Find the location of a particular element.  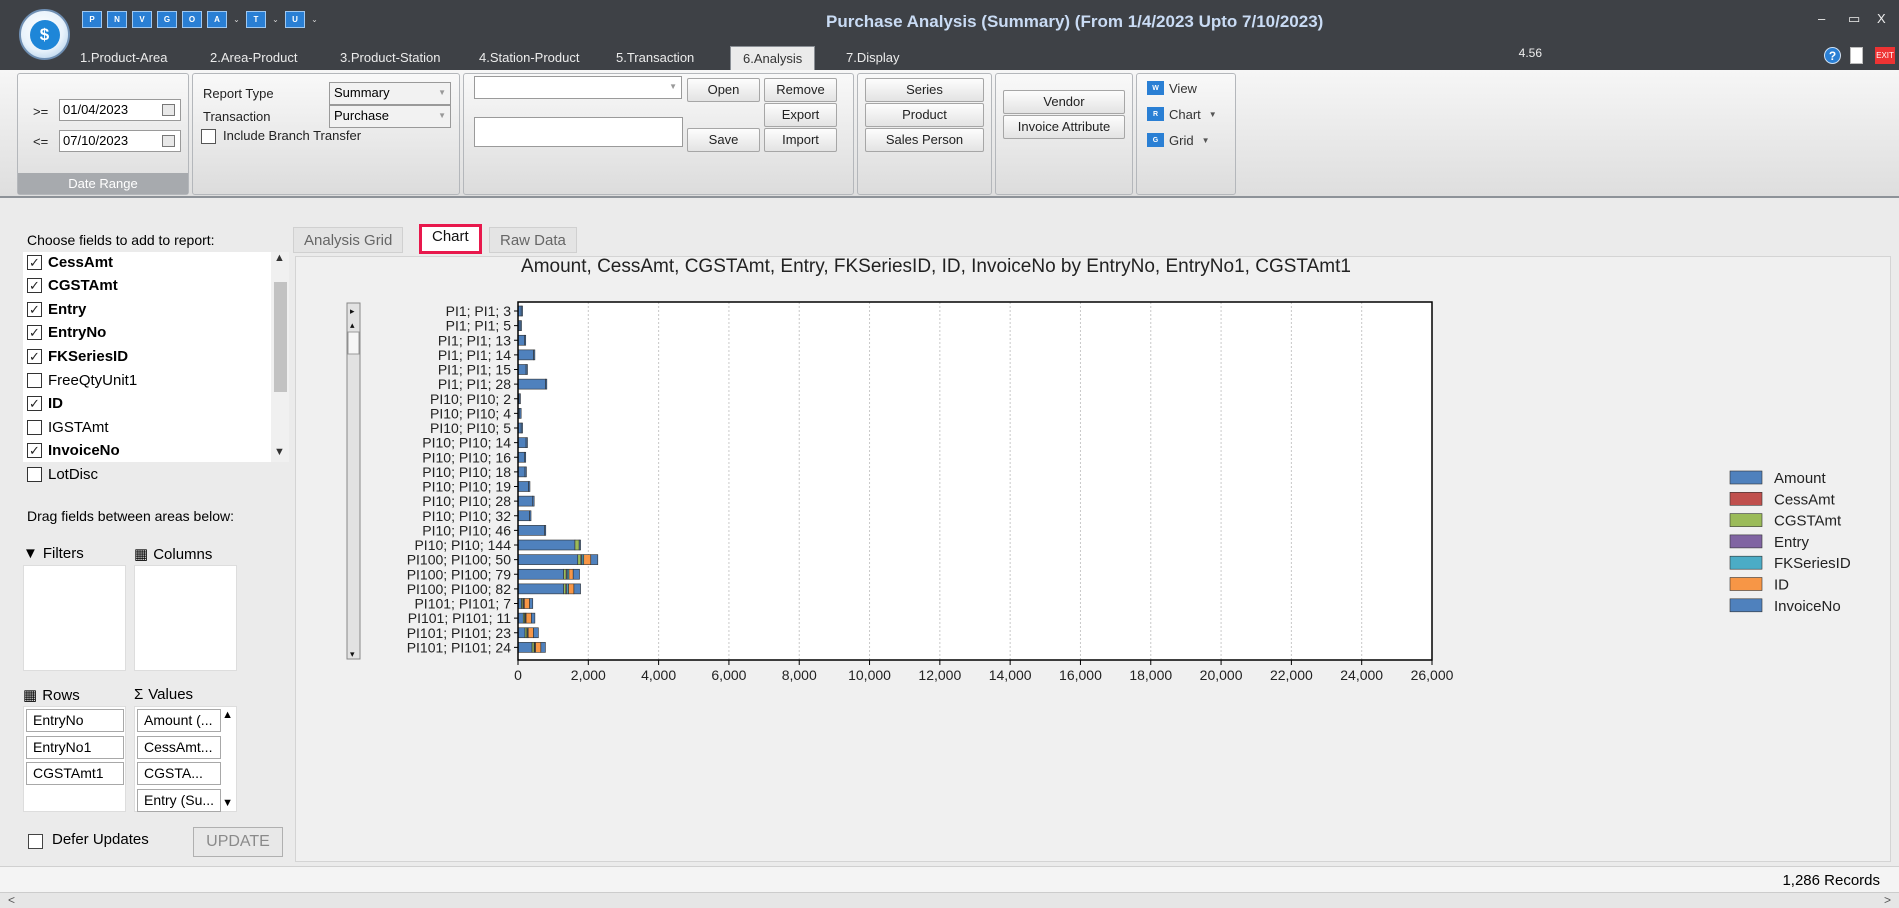

ribbon-tab: 3.Product-Station is located at coordinates (390, 58).